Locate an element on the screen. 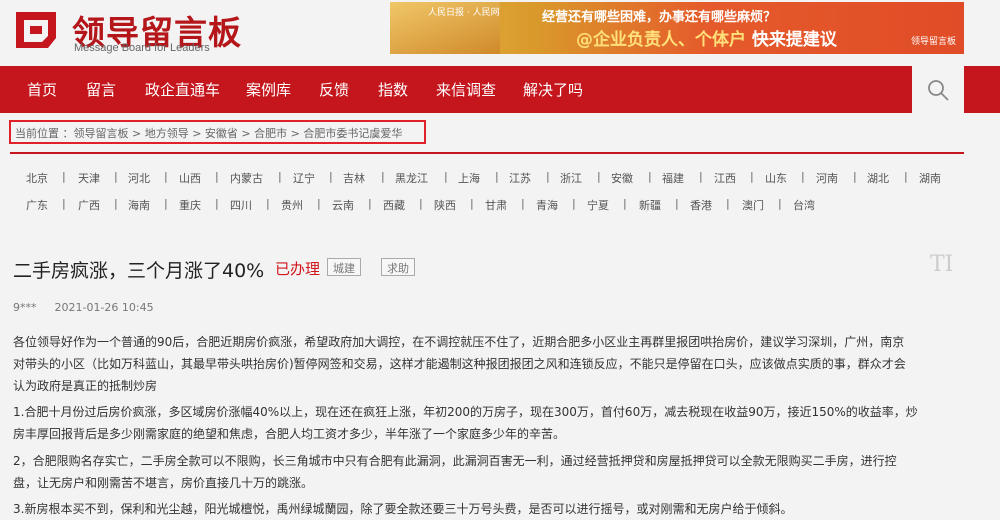 The width and height of the screenshot is (1000, 520). region-item: 上海 is located at coordinates (469, 178).